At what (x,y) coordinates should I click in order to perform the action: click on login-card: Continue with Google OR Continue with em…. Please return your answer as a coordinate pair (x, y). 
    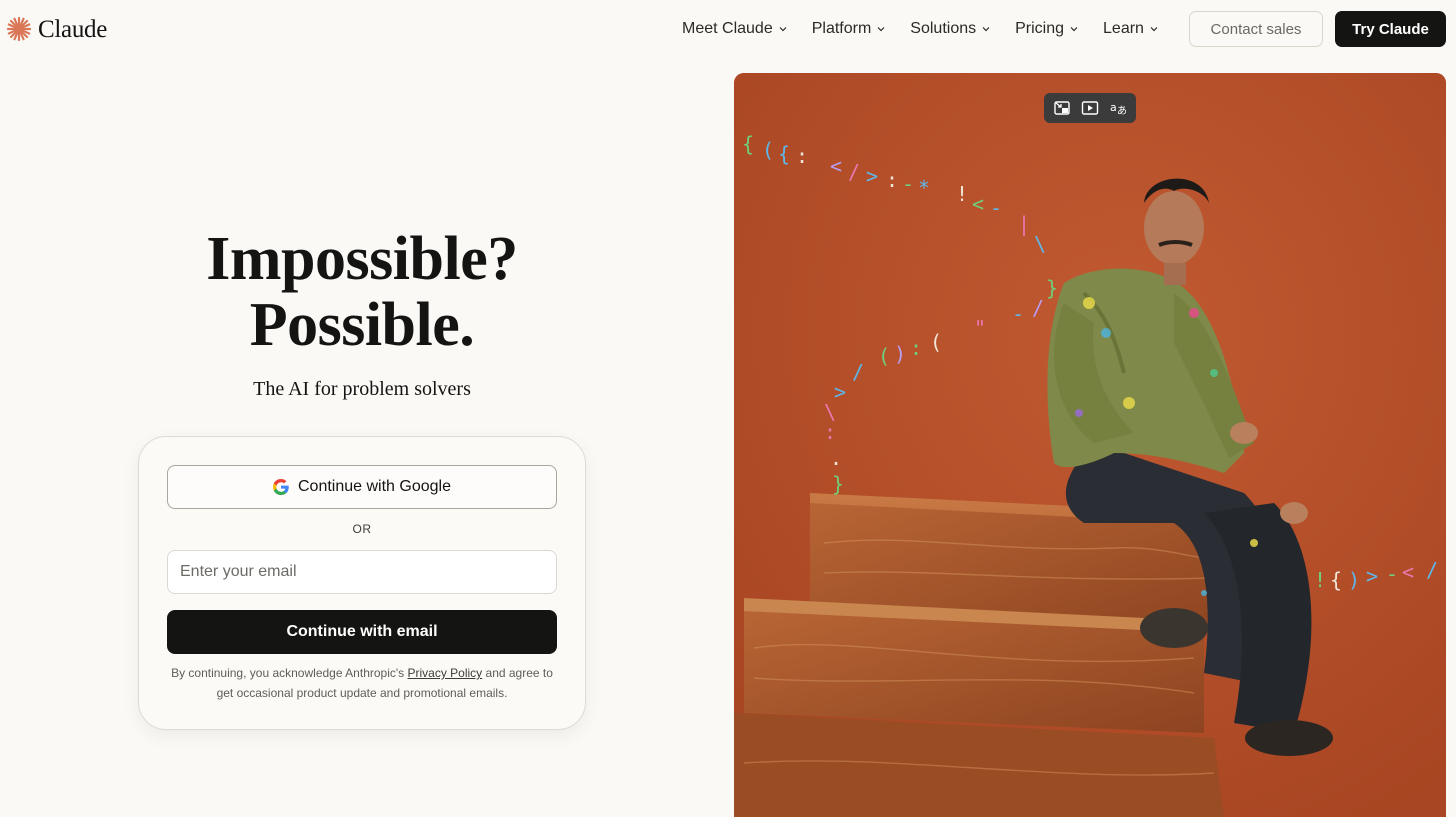
    Looking at the image, I should click on (362, 583).